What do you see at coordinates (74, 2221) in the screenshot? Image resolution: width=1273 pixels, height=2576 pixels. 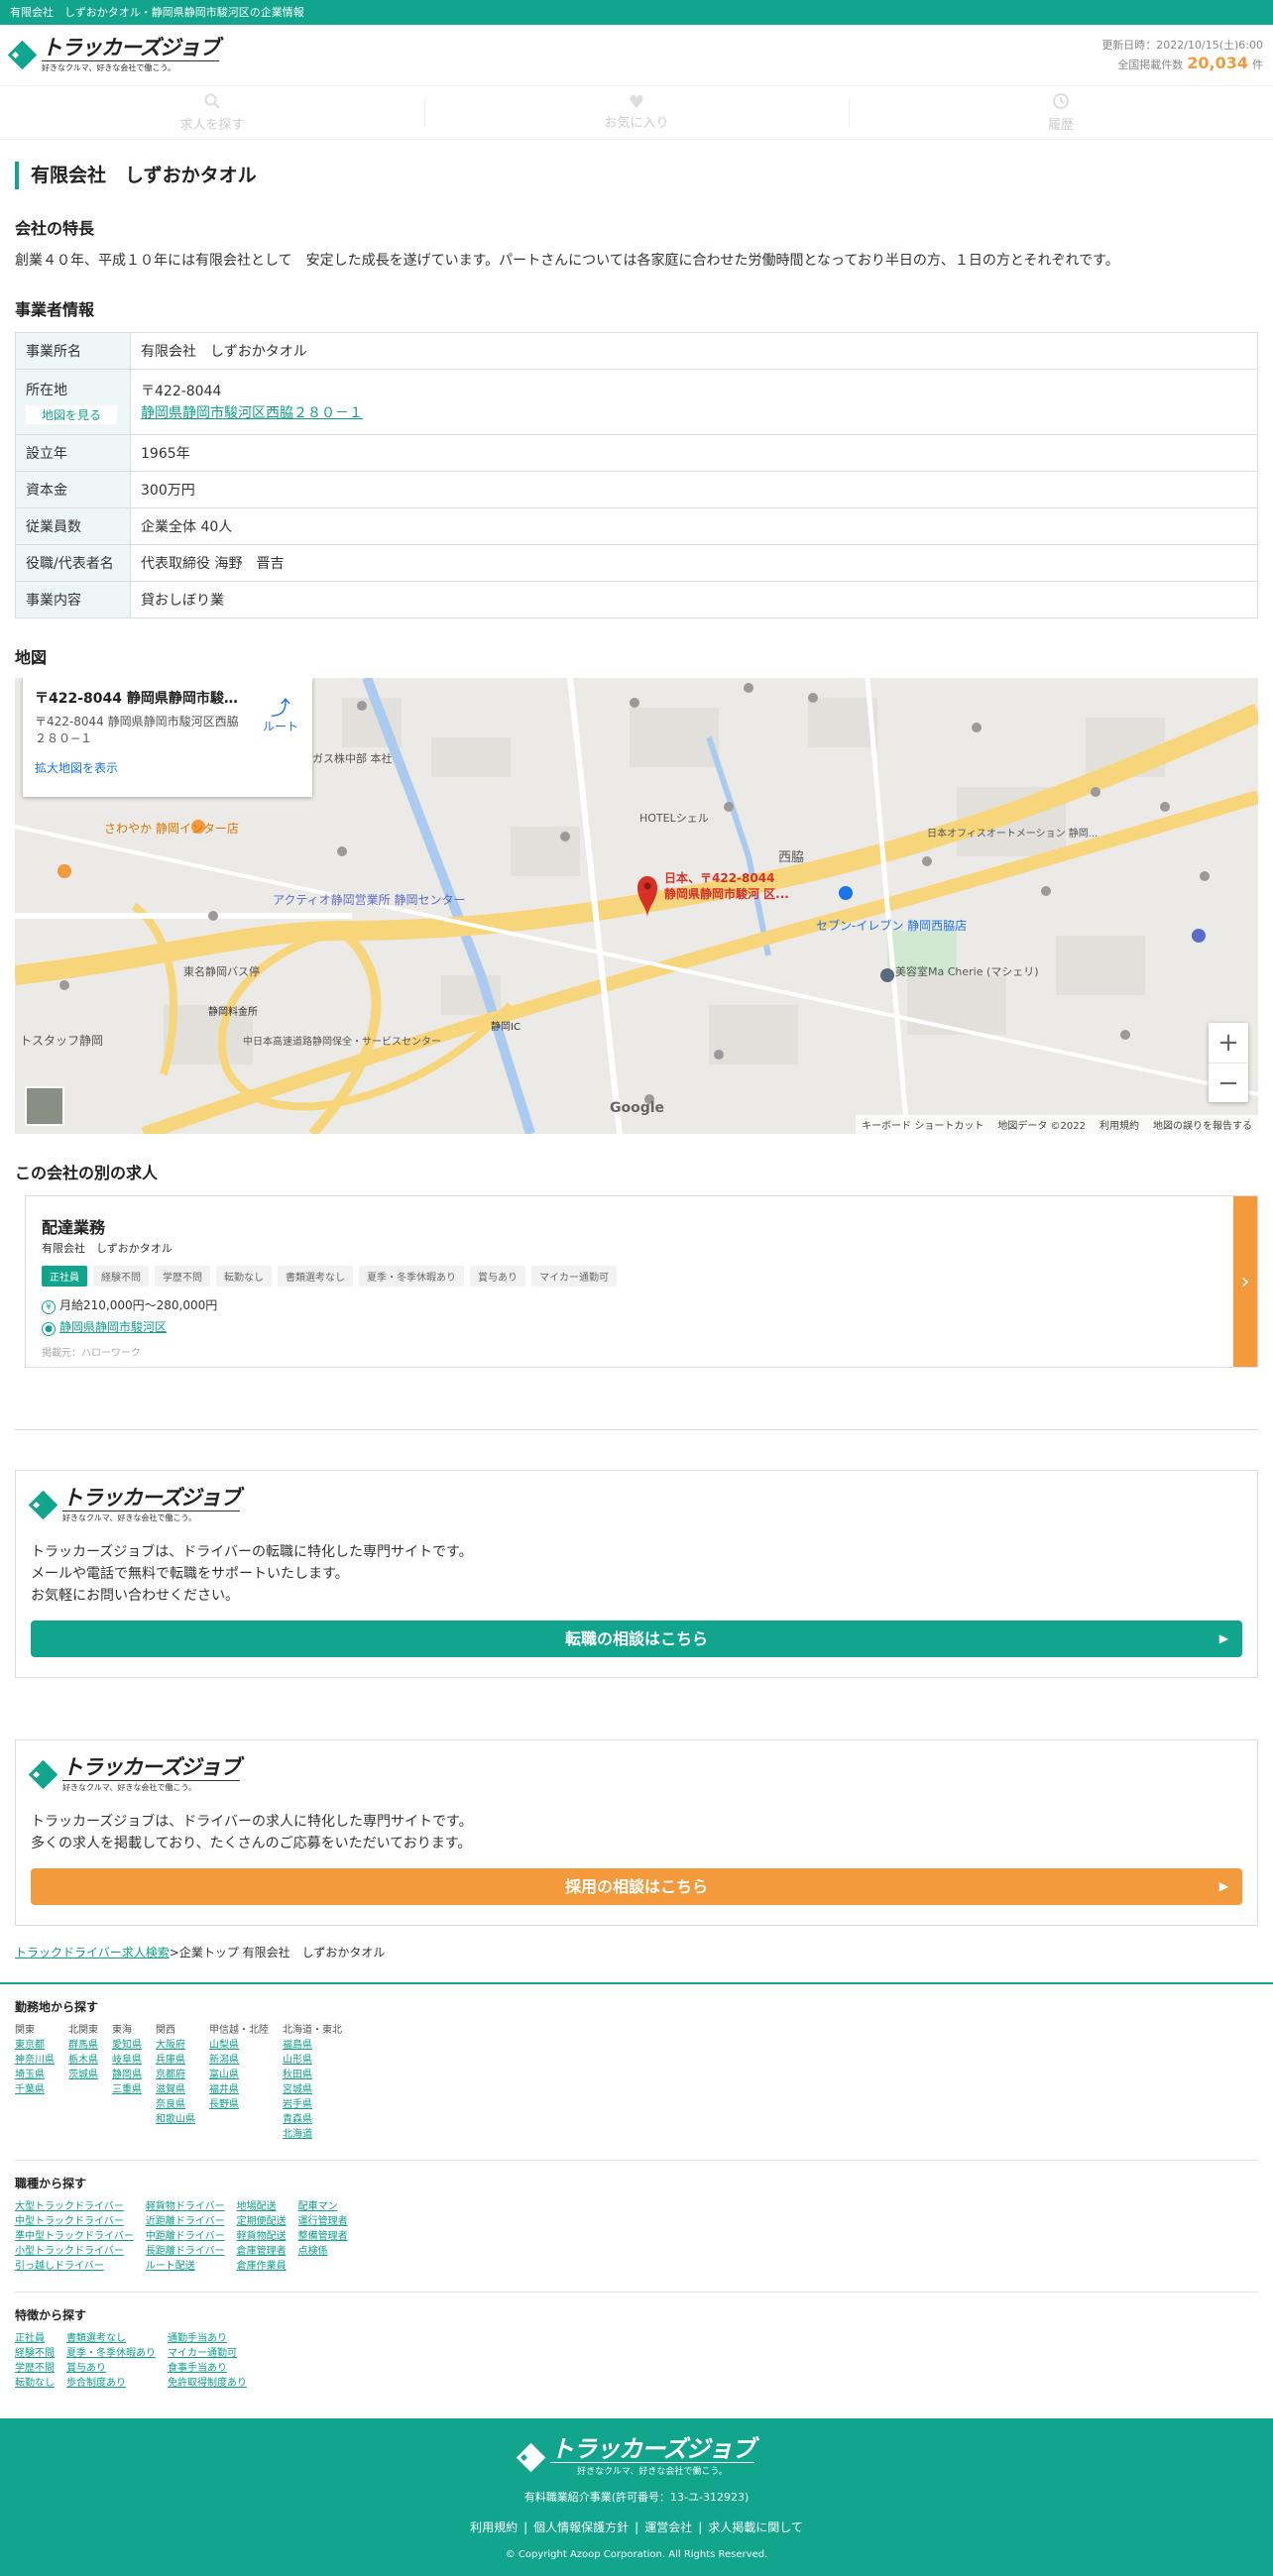 I see `job-type-link: 中型トラックドライバー` at bounding box center [74, 2221].